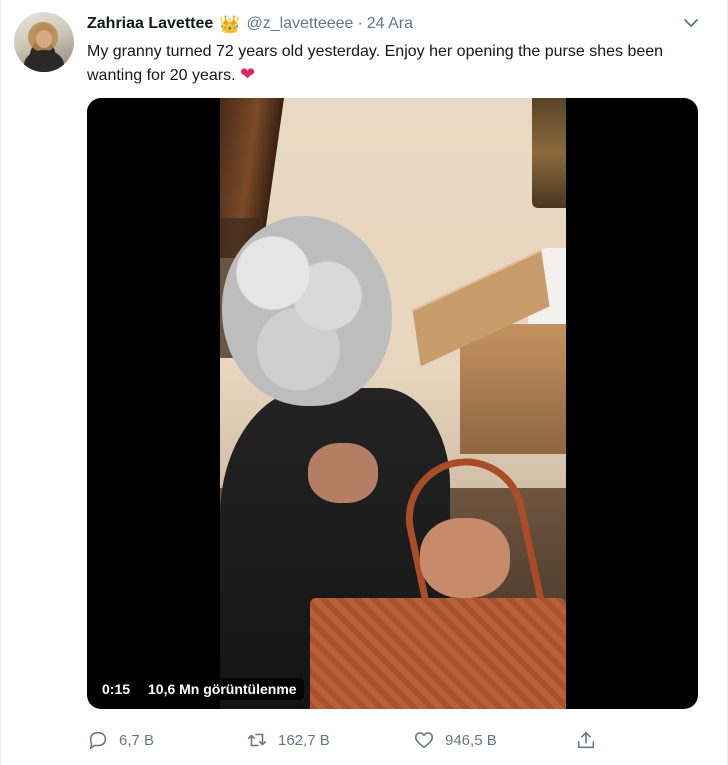  Describe the element at coordinates (513, 389) in the screenshot. I see `scene-box` at that location.